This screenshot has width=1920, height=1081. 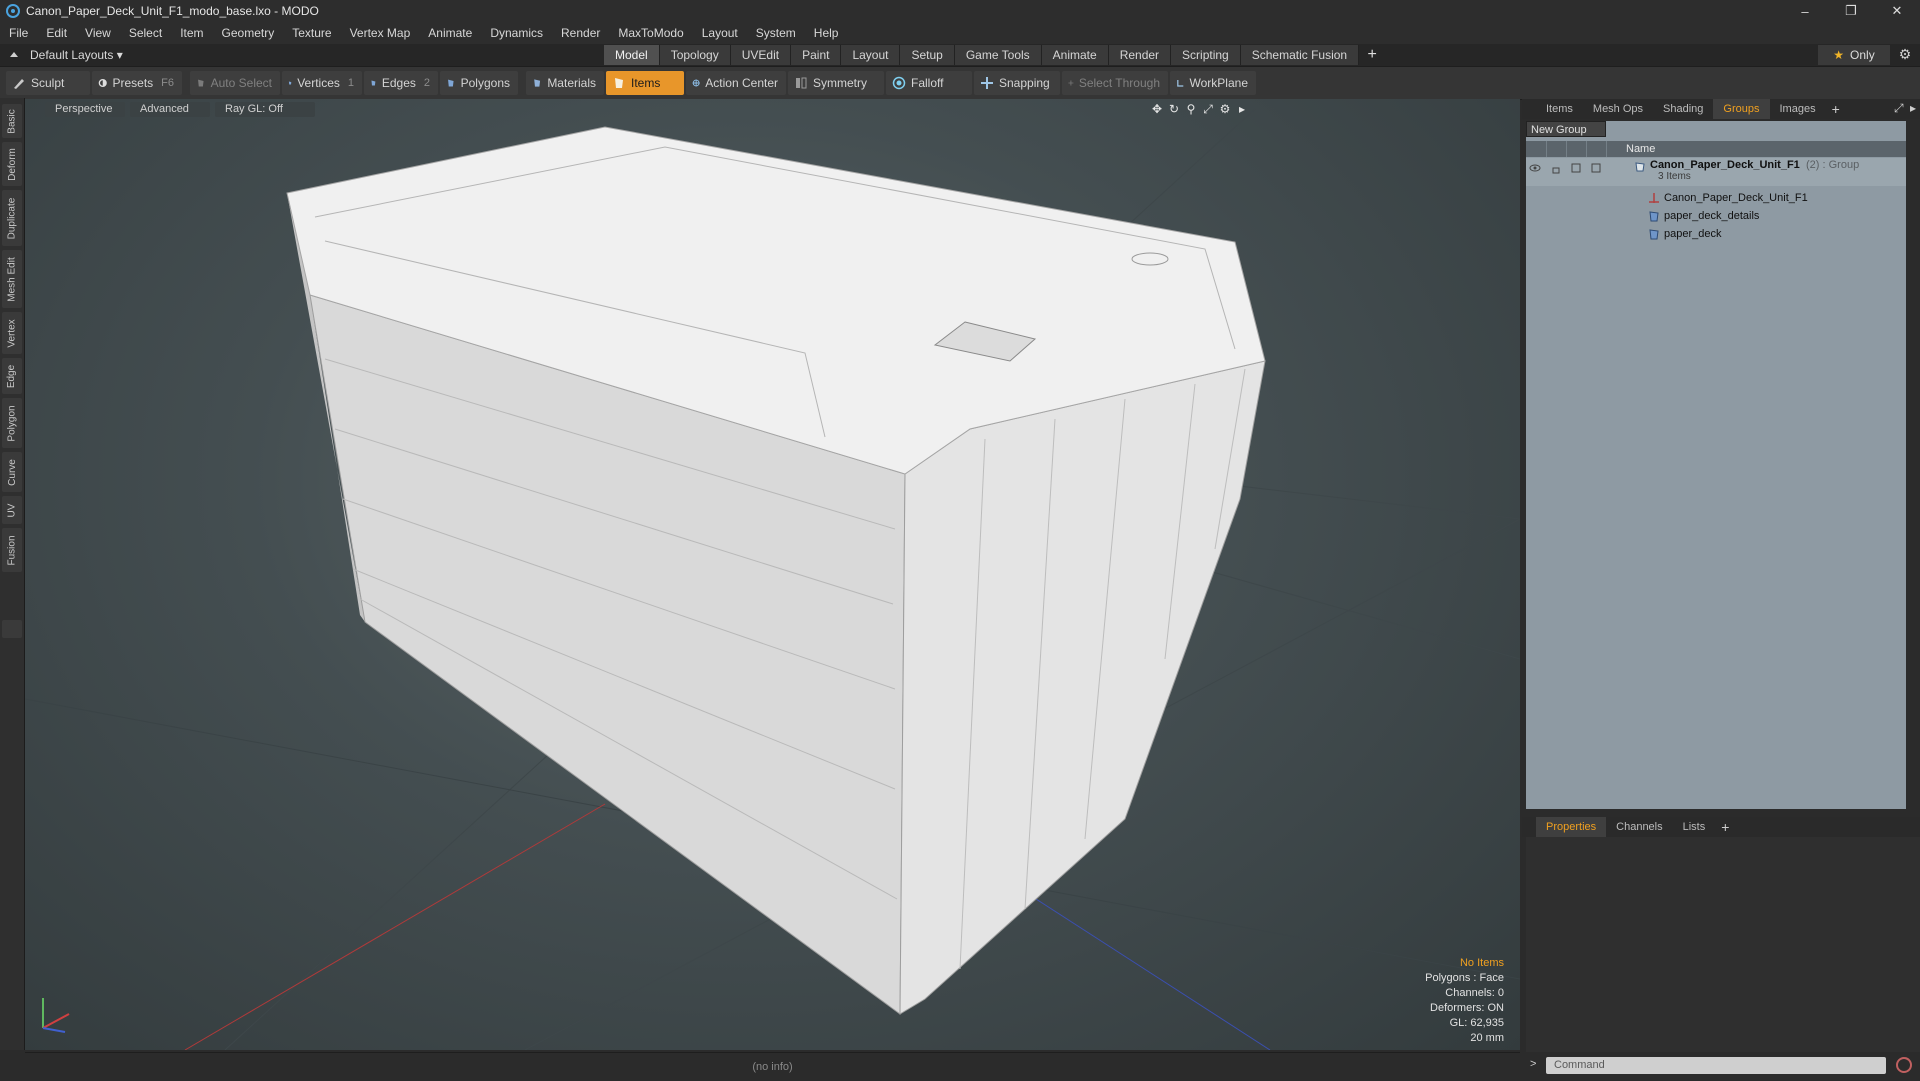 What do you see at coordinates (1913, 108) in the screenshot?
I see `panel-menu-arrow-icon: ▸` at bounding box center [1913, 108].